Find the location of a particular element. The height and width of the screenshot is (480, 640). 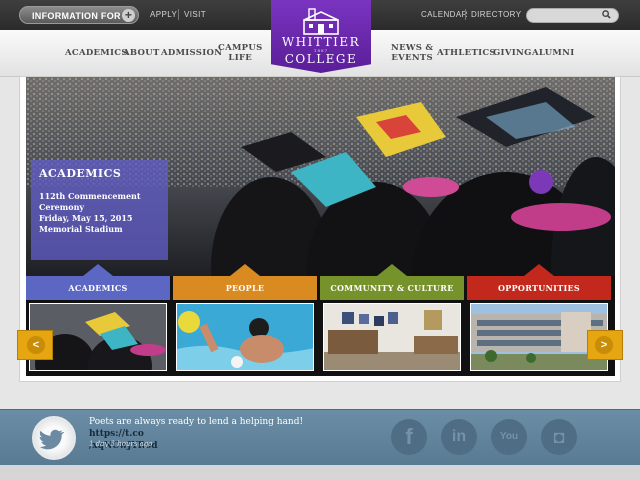

search-icon is located at coordinates (606, 15).